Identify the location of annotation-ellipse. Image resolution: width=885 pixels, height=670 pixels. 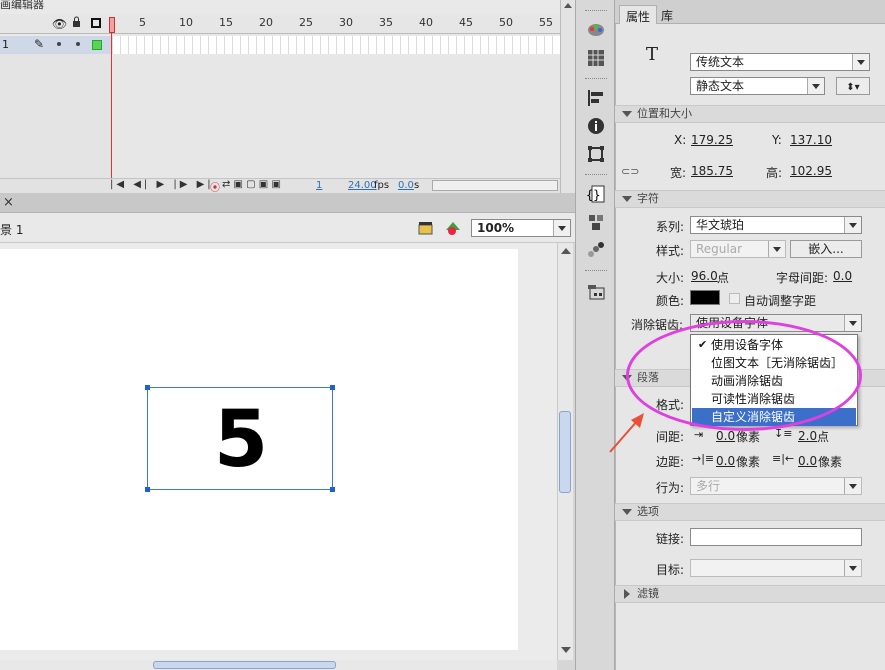
(744, 375).